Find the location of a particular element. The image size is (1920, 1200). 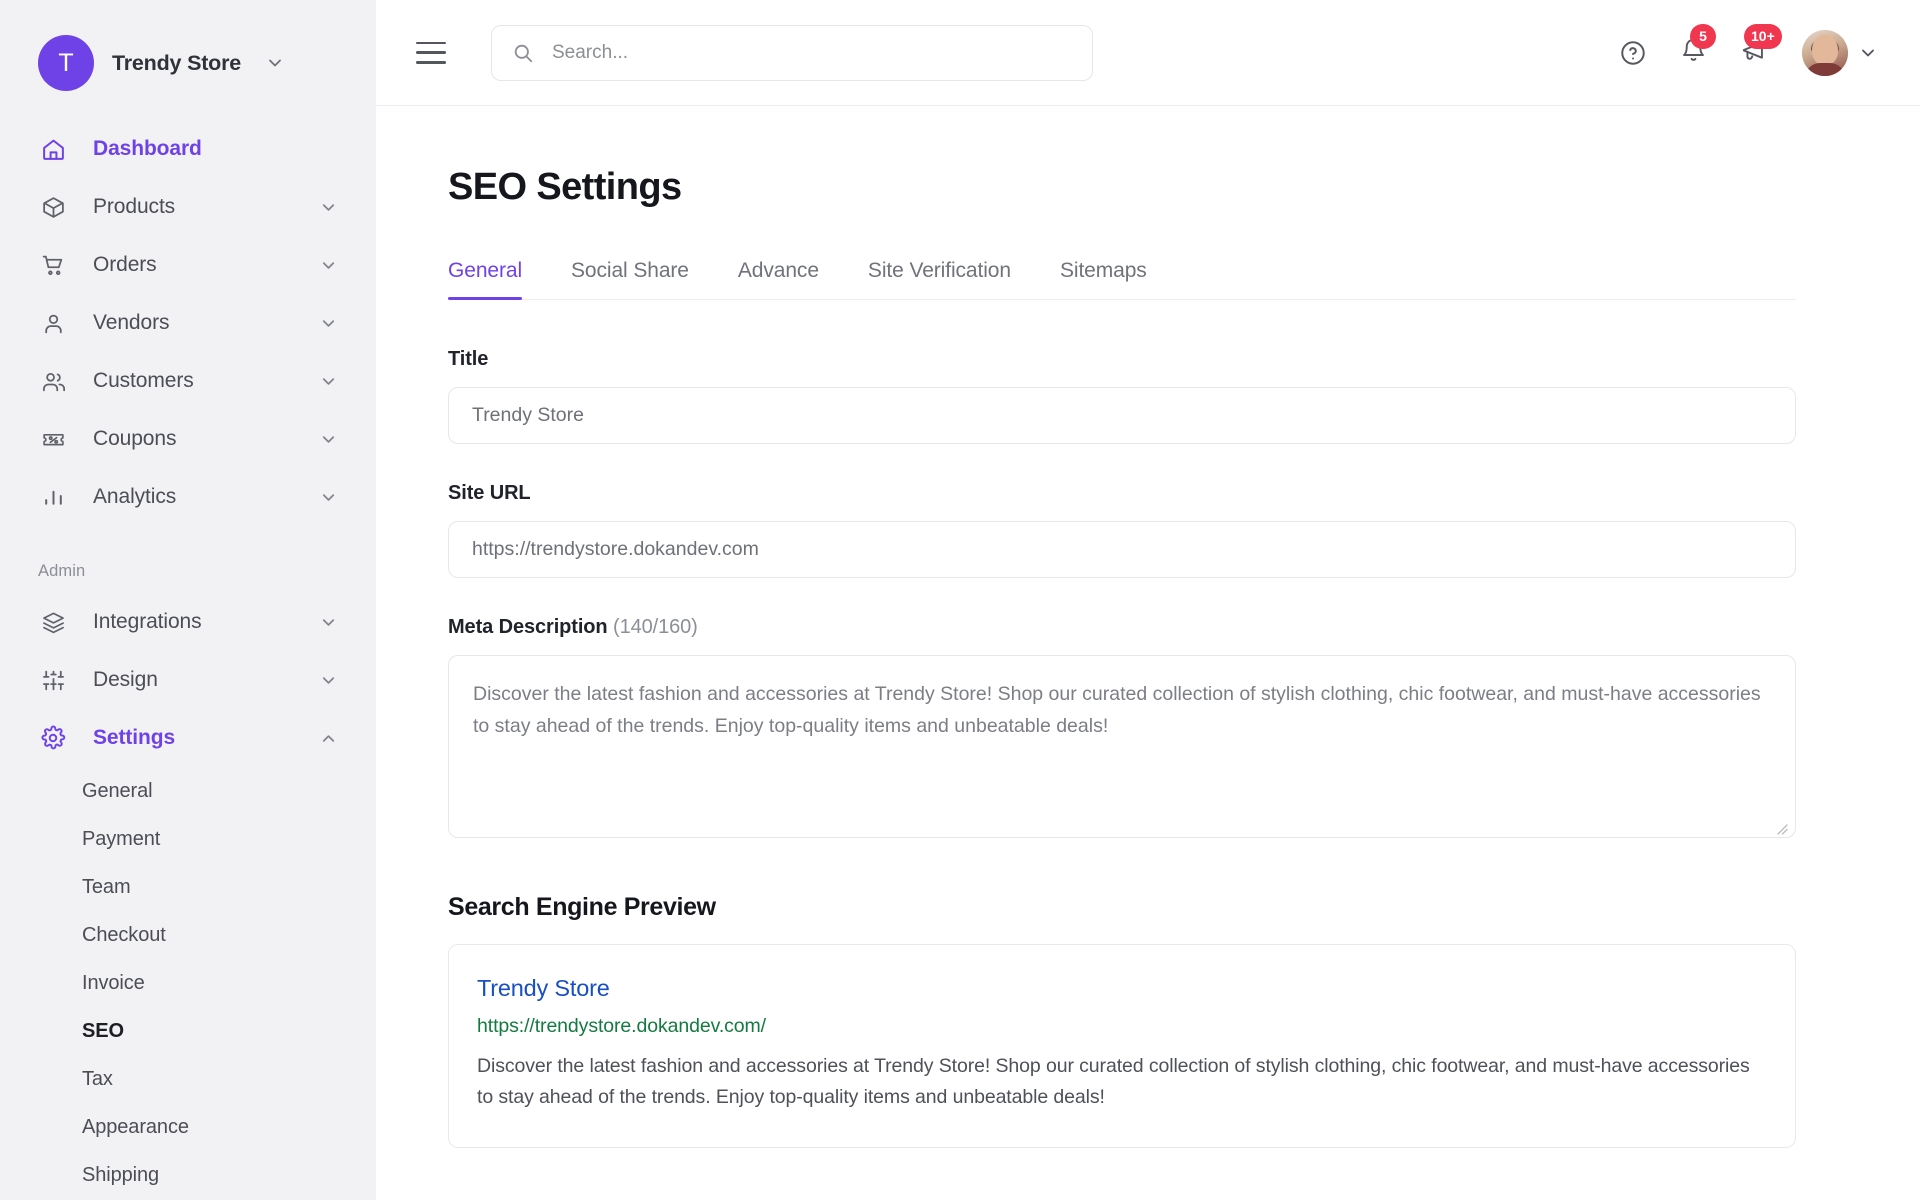

profile-menu is located at coordinates (1840, 52).